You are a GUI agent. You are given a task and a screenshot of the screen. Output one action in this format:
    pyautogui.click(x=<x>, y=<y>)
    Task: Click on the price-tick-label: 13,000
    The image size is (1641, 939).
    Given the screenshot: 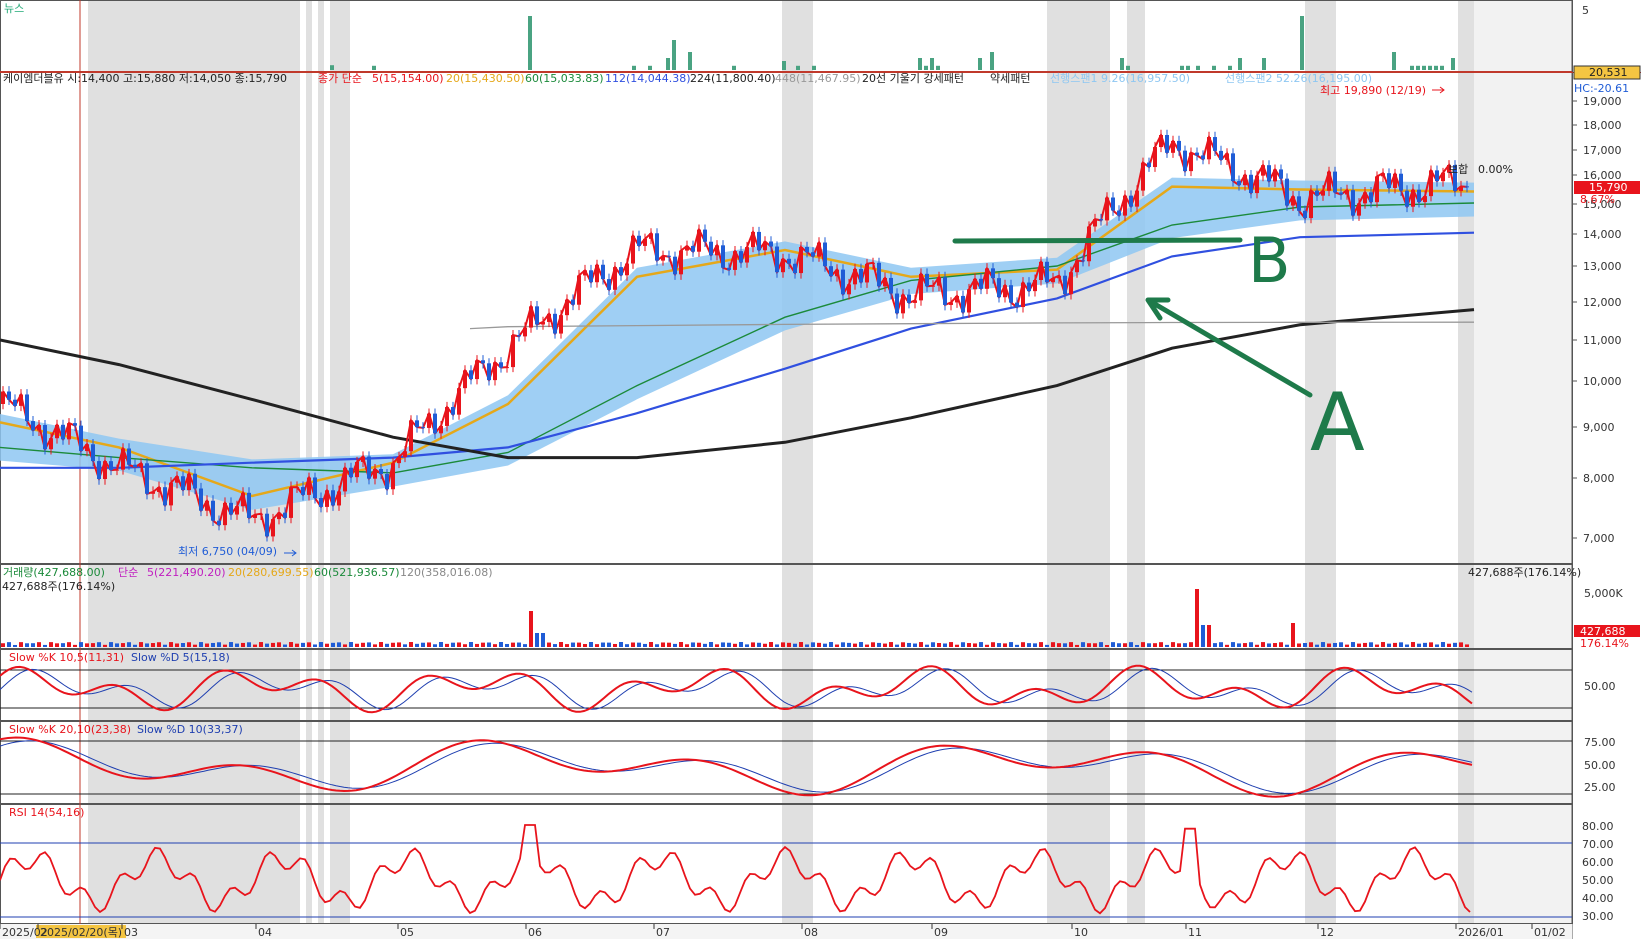 What is the action you would take?
    pyautogui.click(x=1602, y=266)
    